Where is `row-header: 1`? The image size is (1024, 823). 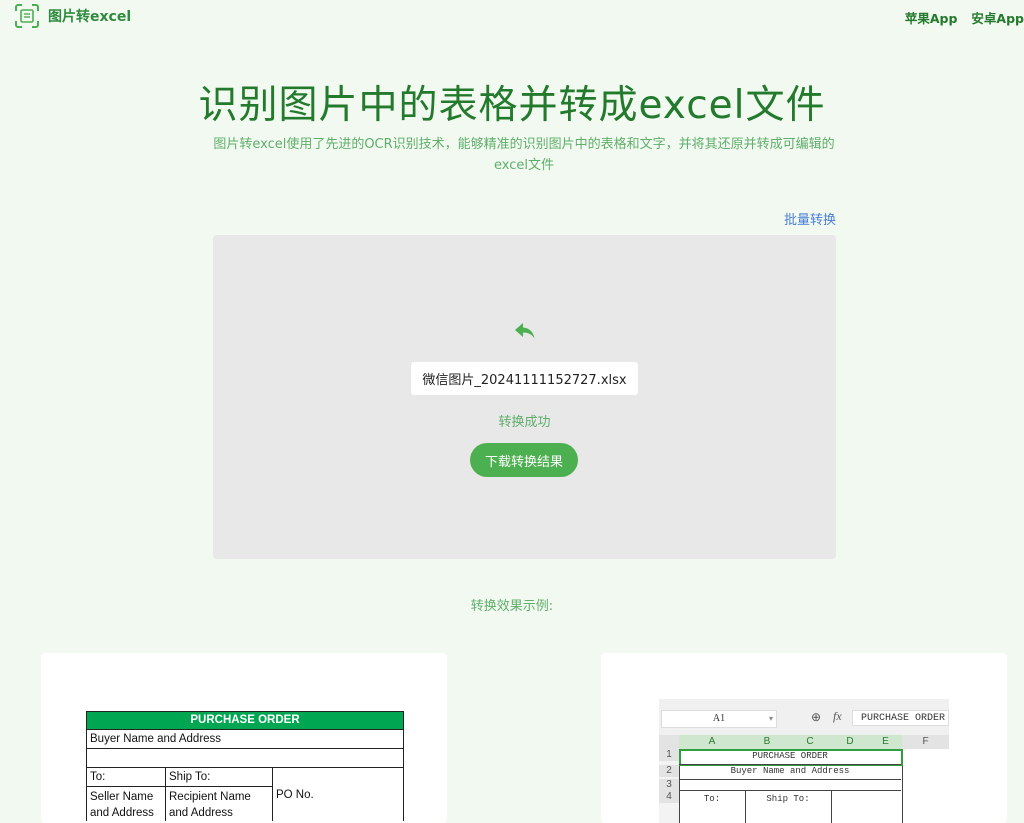 row-header: 1 is located at coordinates (669, 755).